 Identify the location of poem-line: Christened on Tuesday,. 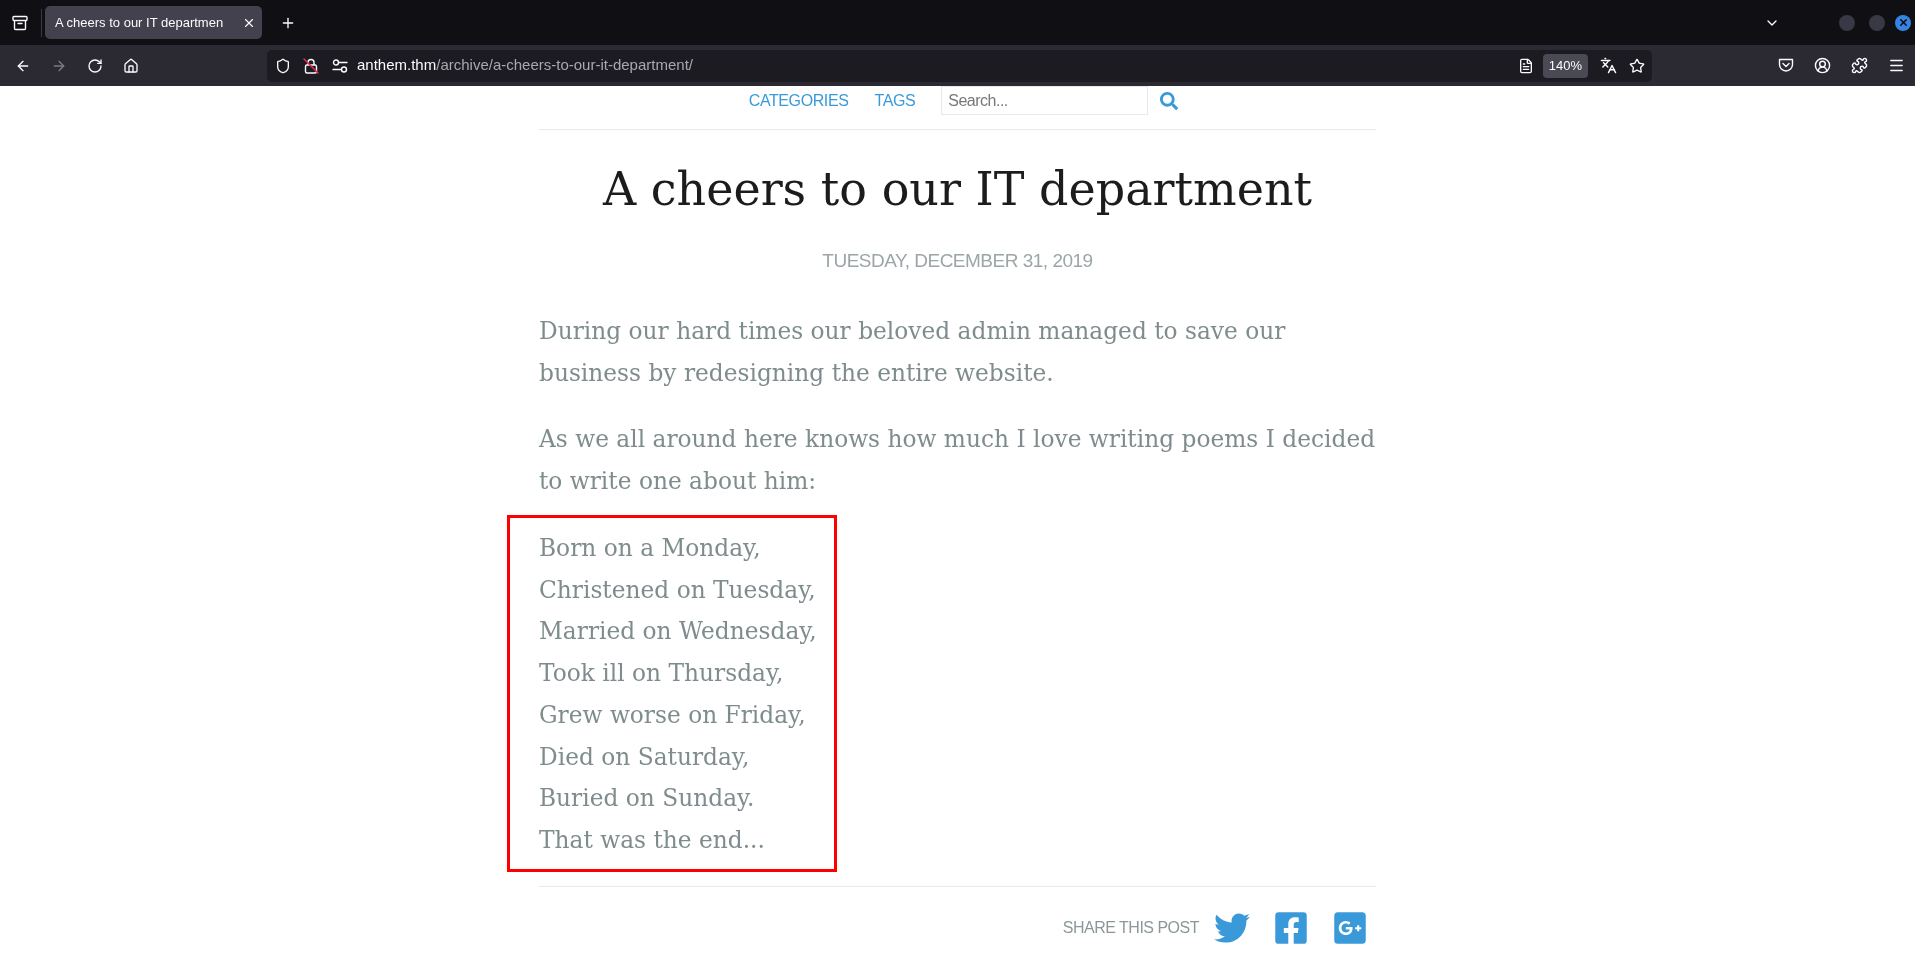
(678, 589).